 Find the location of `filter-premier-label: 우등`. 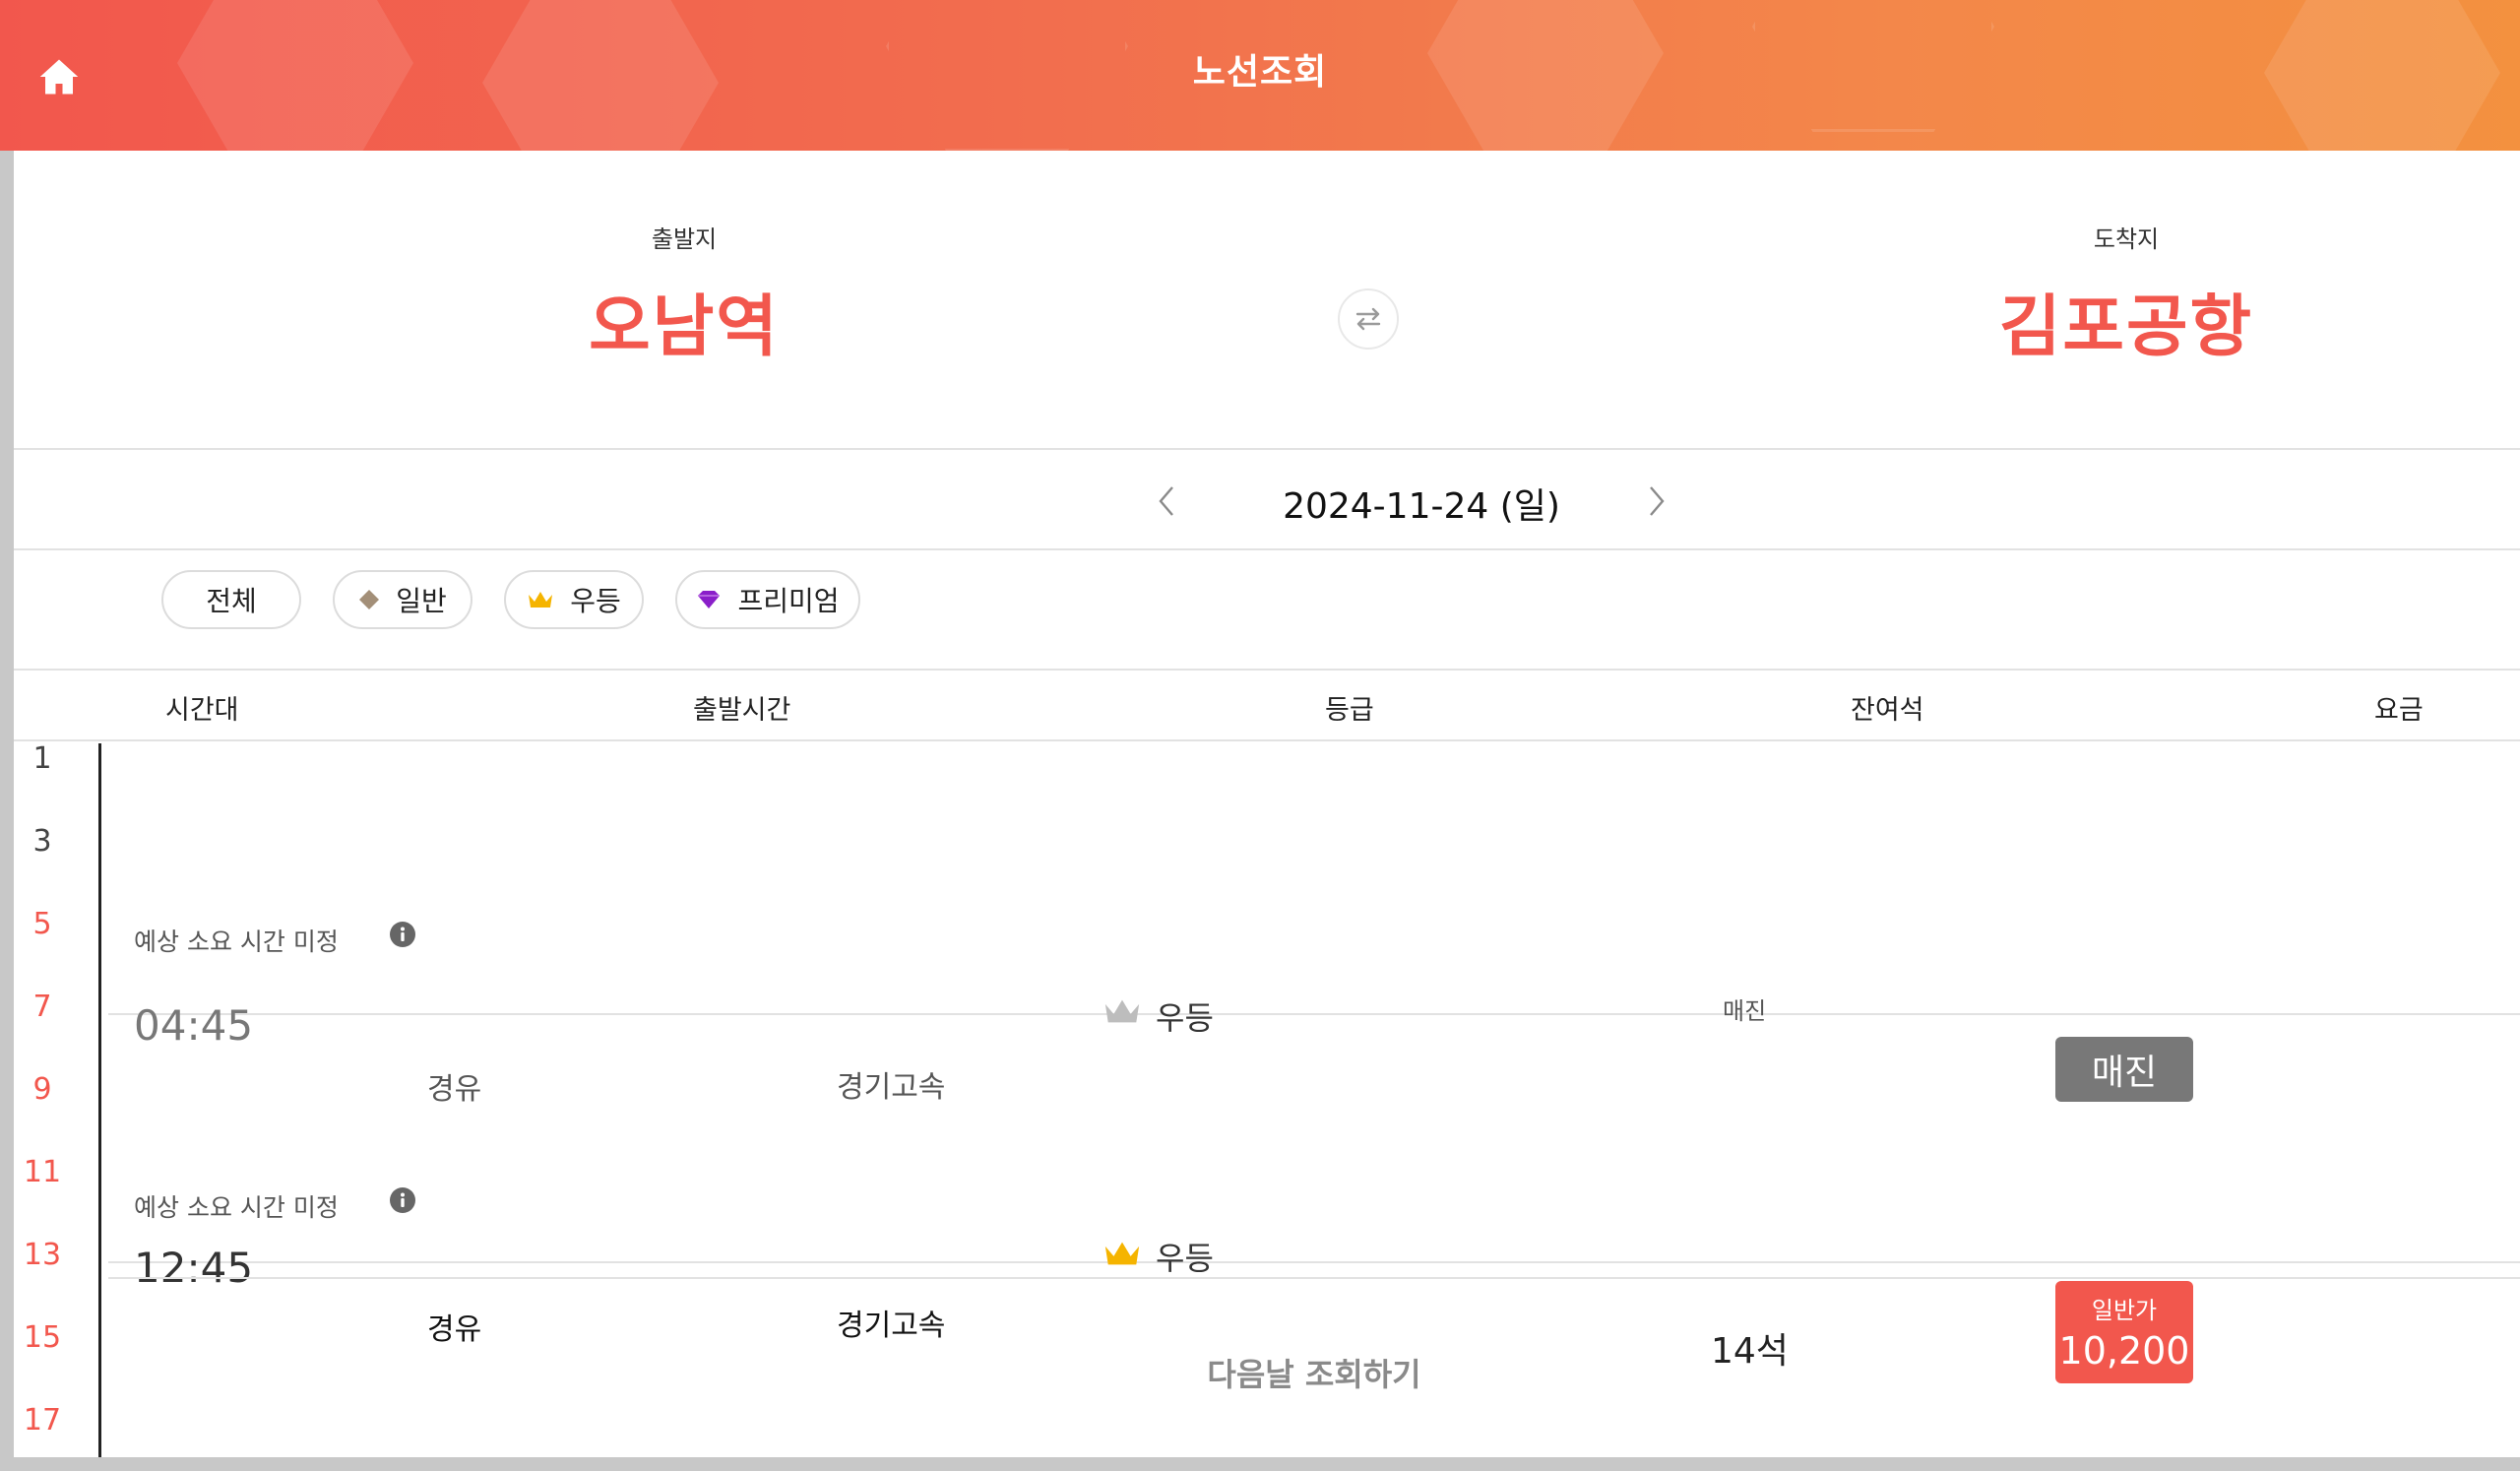

filter-premier-label: 우등 is located at coordinates (595, 601).